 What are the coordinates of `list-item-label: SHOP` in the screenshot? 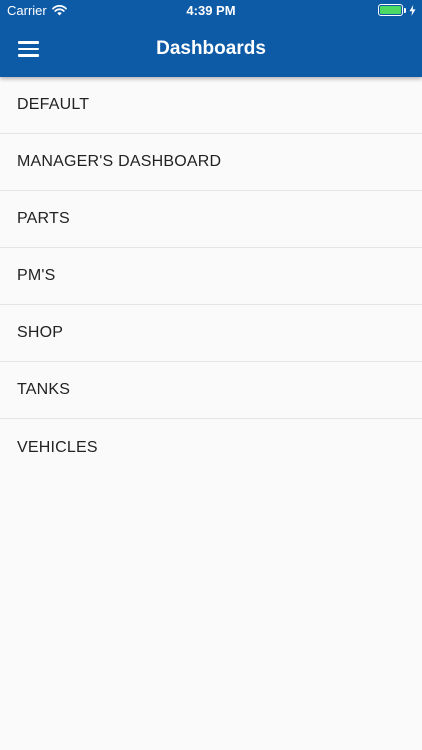 It's located at (40, 332).